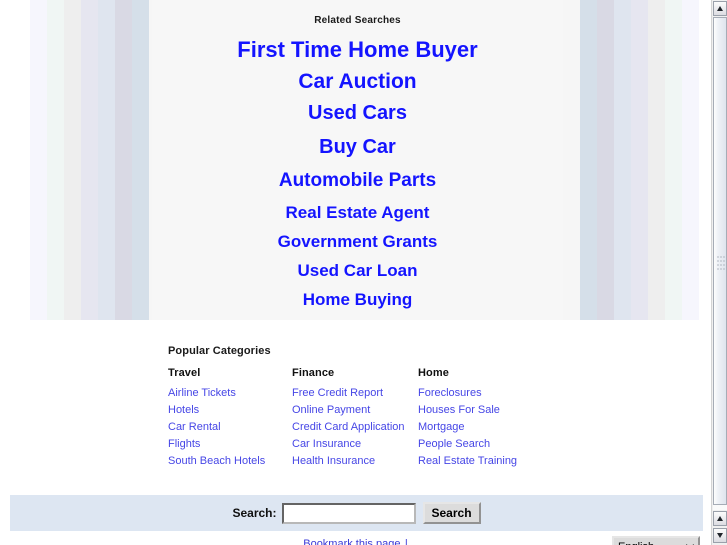 This screenshot has height=545, width=727. What do you see at coordinates (254, 513) in the screenshot?
I see `search-label: Search:` at bounding box center [254, 513].